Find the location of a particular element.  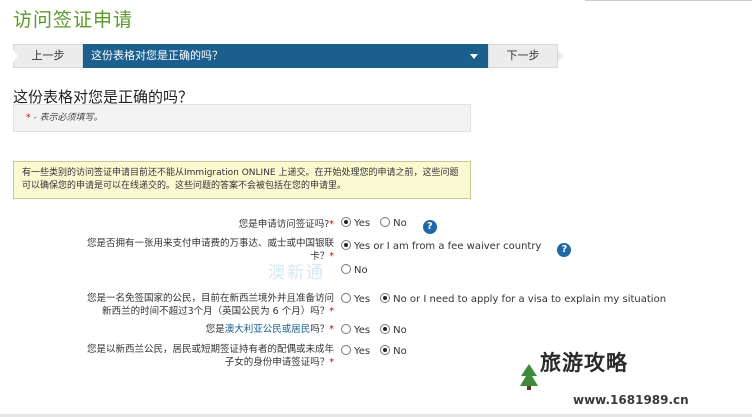

question-label: 您是申请访问签证吗?* is located at coordinates (286, 224).